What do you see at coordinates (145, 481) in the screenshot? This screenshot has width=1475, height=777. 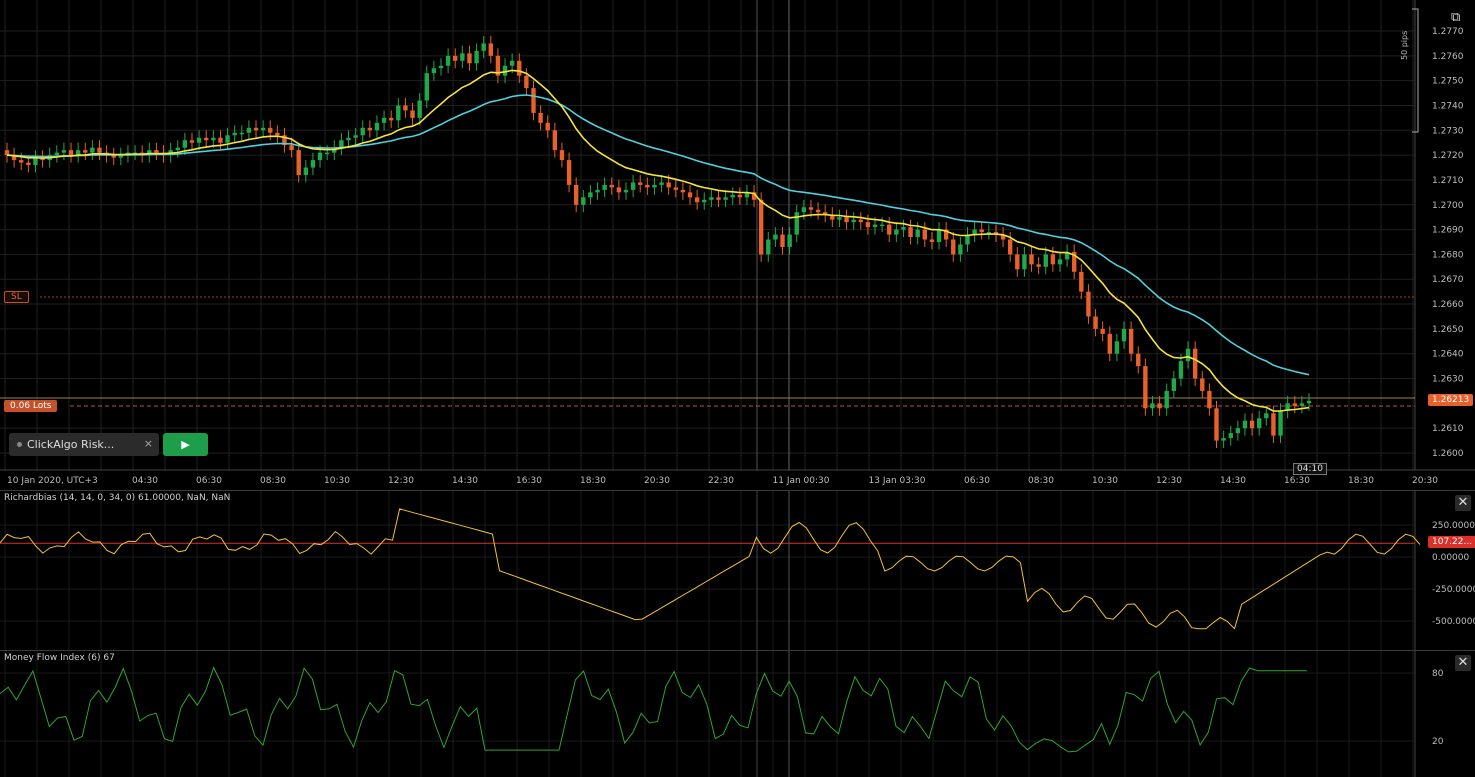 I see `time-axis-label: 04:30` at bounding box center [145, 481].